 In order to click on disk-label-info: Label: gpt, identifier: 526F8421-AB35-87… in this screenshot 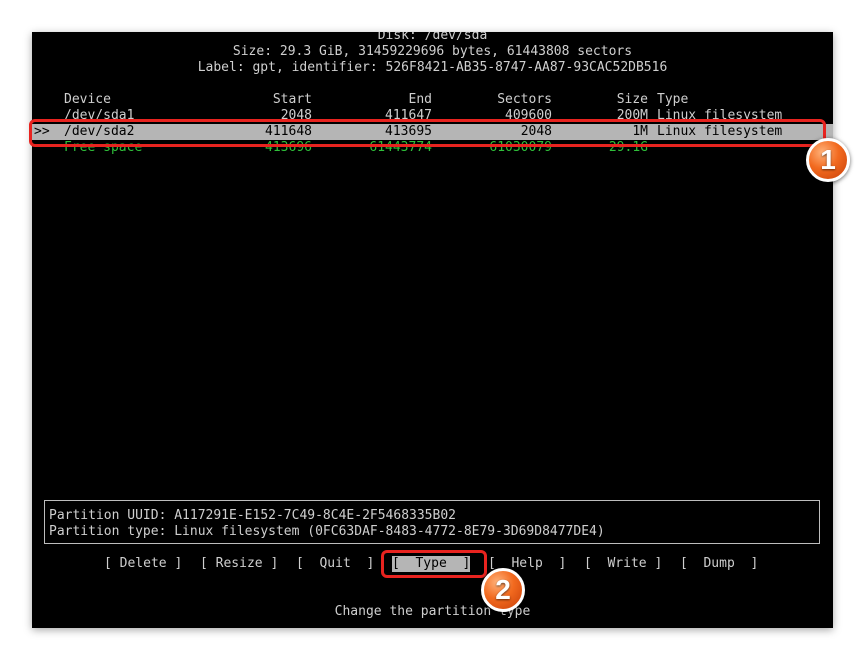, I will do `click(432, 67)`.